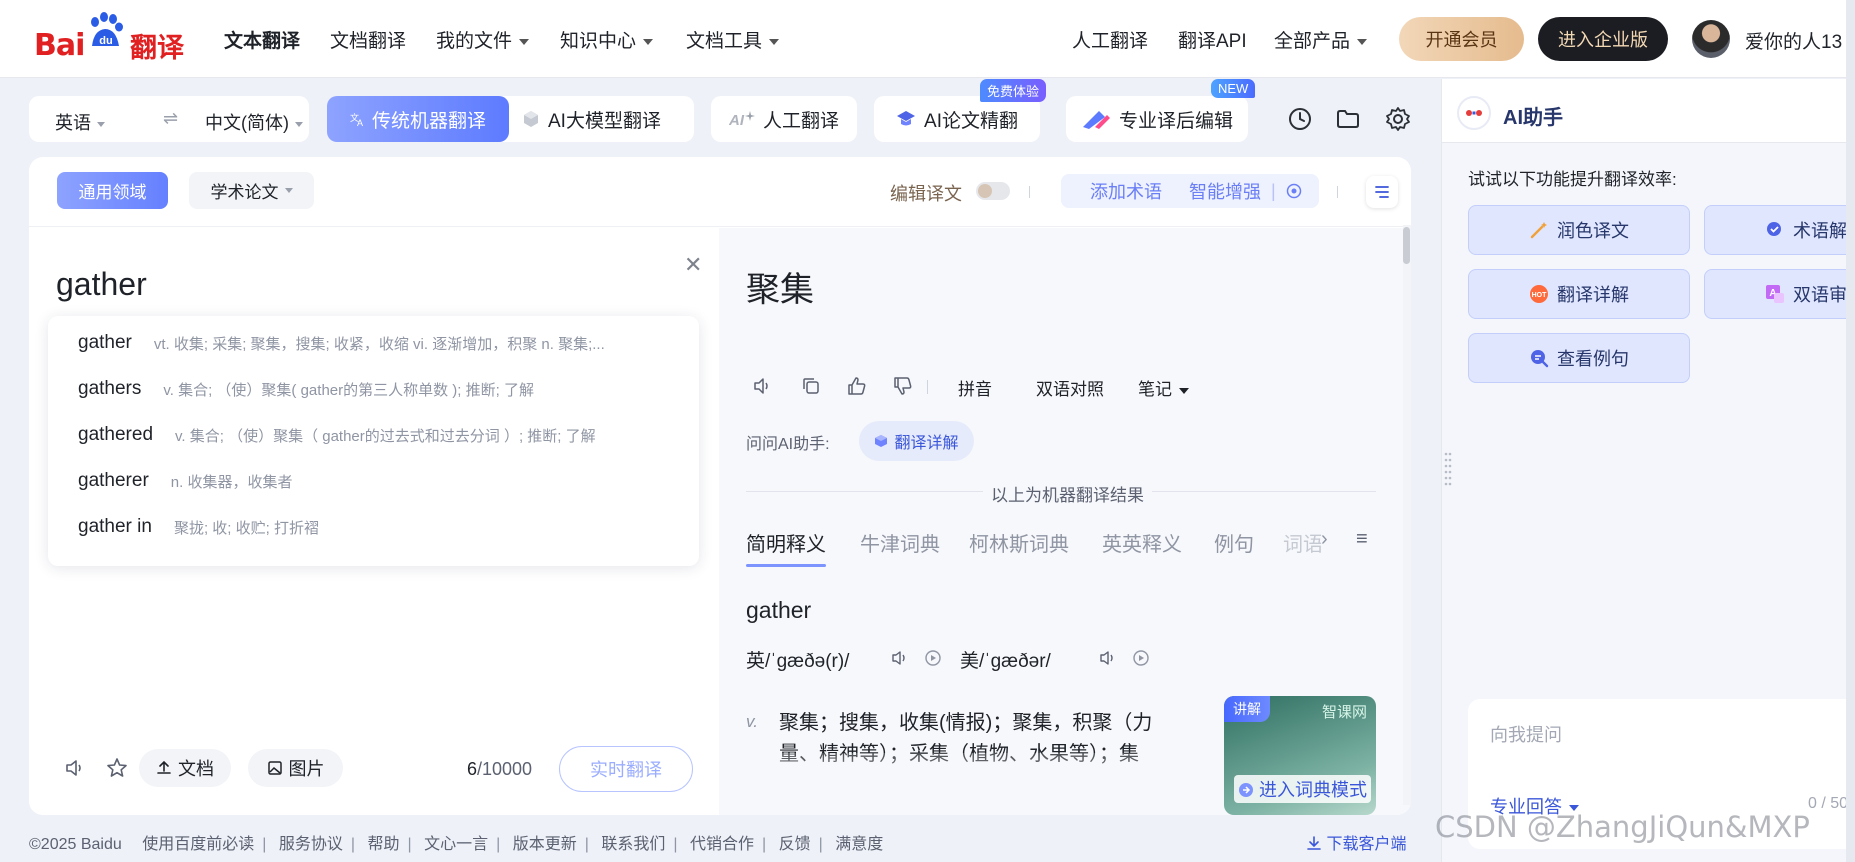  What do you see at coordinates (859, 844) in the screenshot?
I see `footer-link: 满意度` at bounding box center [859, 844].